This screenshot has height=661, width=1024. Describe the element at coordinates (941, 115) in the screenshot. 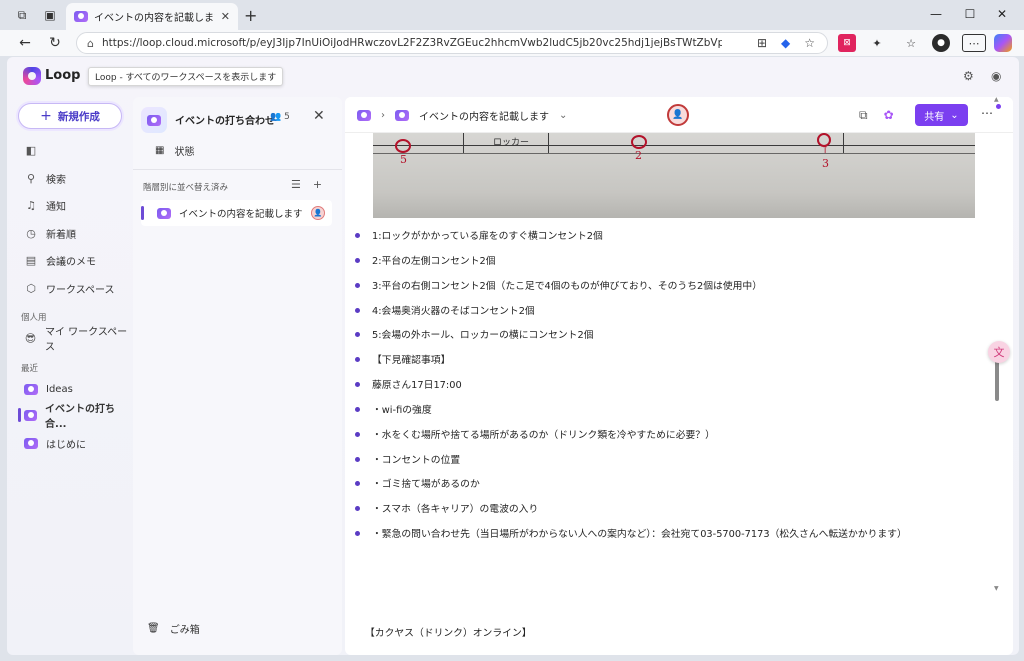

I see `share-button: 共有 ⌄` at that location.